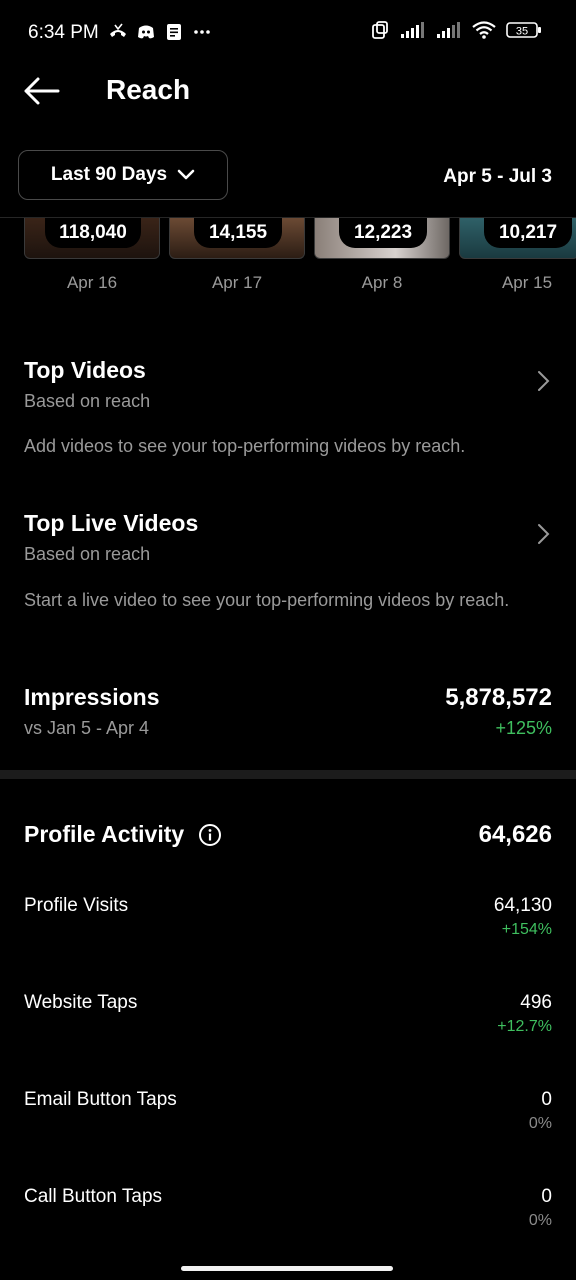  What do you see at coordinates (484, 30) in the screenshot?
I see `wifi-icon` at bounding box center [484, 30].